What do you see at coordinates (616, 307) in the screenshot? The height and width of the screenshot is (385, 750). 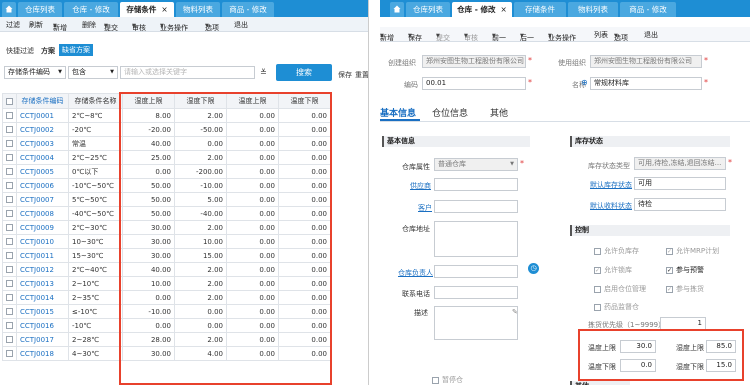 I see `drug-warehouse-checkbox: 药品监督仓` at bounding box center [616, 307].